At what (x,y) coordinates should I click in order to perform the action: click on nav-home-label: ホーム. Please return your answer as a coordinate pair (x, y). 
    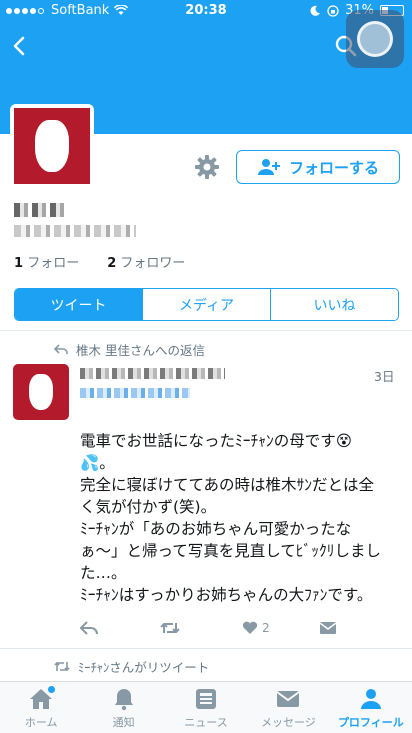
    Looking at the image, I should click on (41, 722).